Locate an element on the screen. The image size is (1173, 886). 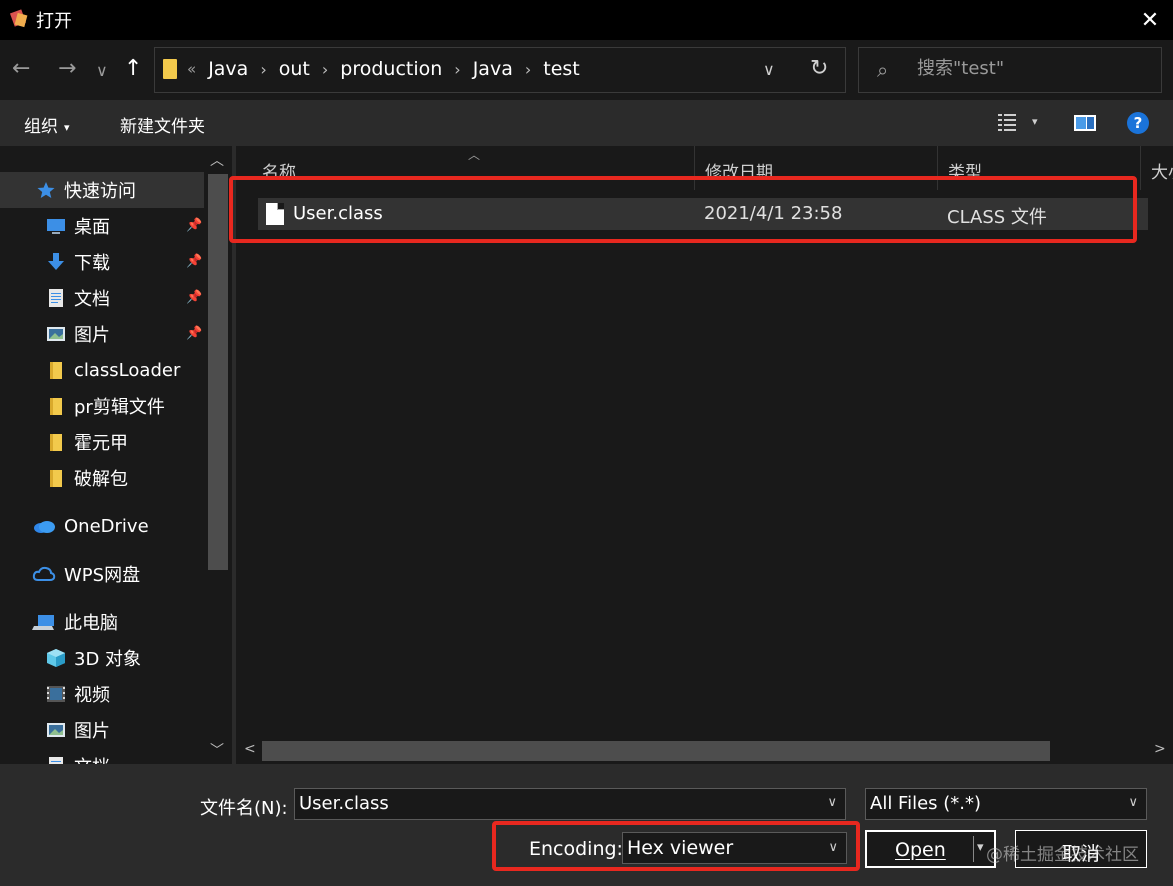
app-icon is located at coordinates (18, 18).